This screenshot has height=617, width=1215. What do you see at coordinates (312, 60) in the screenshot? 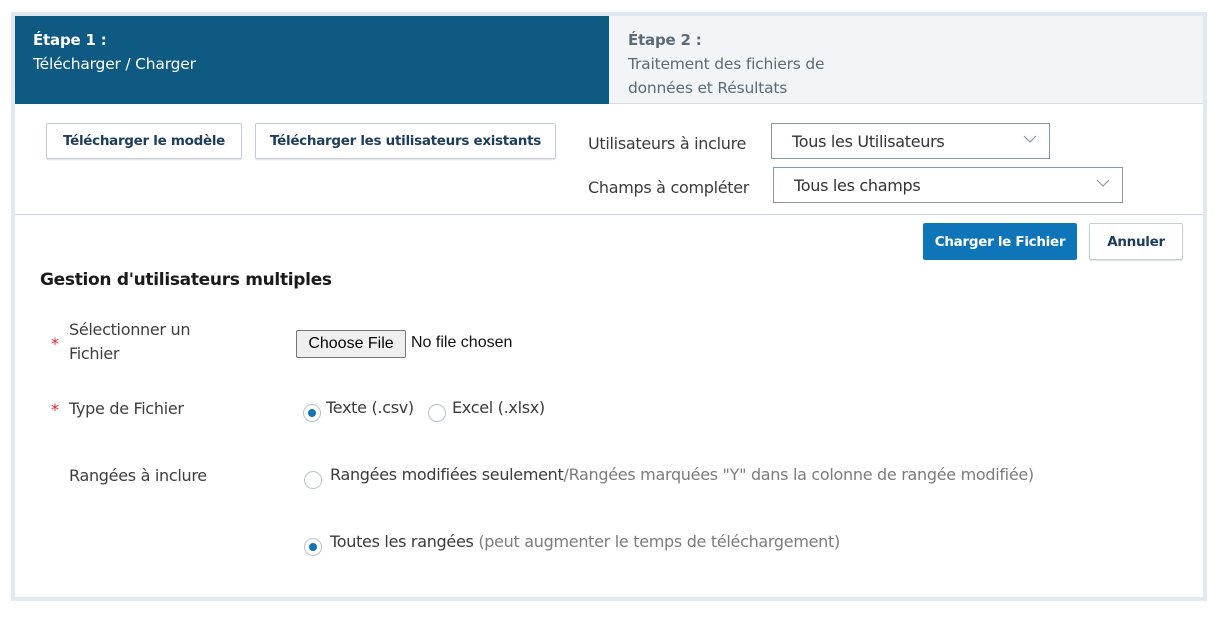
I see `step-1-tab: Étape 1 : Télécharger / Charger` at bounding box center [312, 60].